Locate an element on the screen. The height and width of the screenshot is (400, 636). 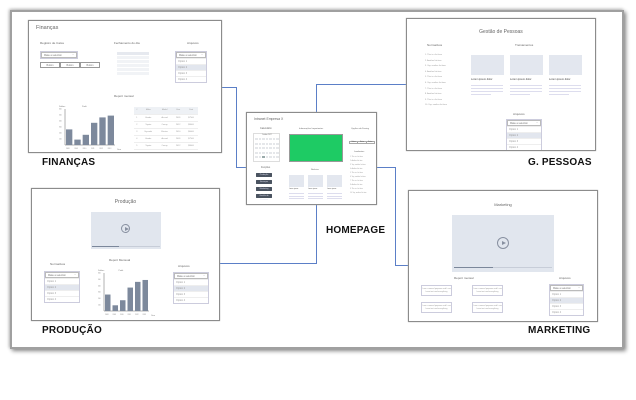
list-item: 5. This is a list item is located at coordinates (356, 173).